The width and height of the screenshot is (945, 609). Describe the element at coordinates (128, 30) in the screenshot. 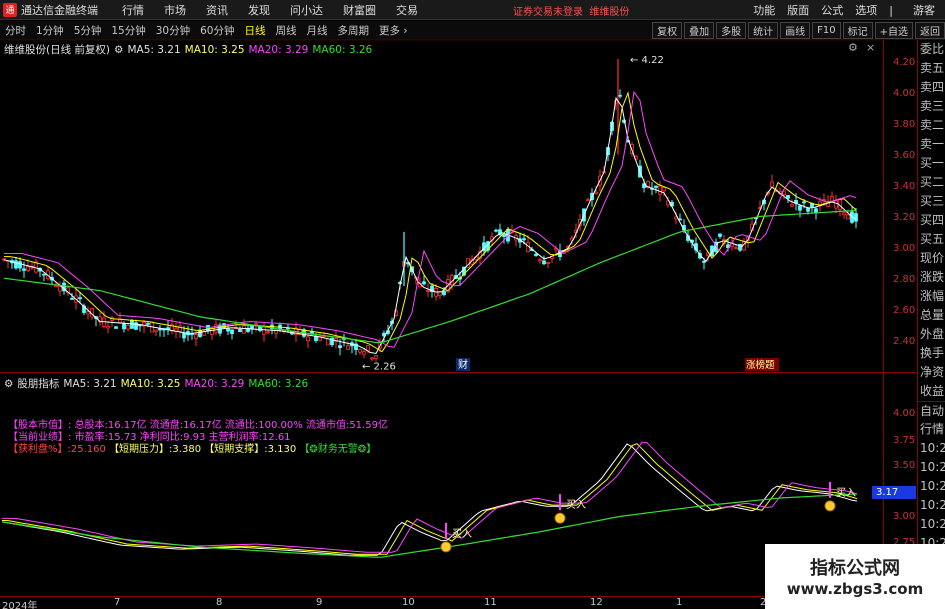

I see `period-15min: 15分钟` at that location.